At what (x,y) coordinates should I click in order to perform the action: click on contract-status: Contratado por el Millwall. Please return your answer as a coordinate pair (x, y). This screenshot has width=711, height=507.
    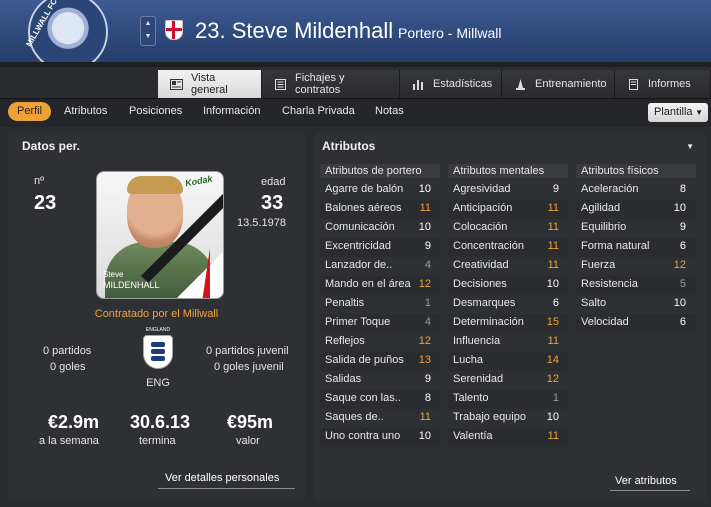
    Looking at the image, I should click on (156, 314).